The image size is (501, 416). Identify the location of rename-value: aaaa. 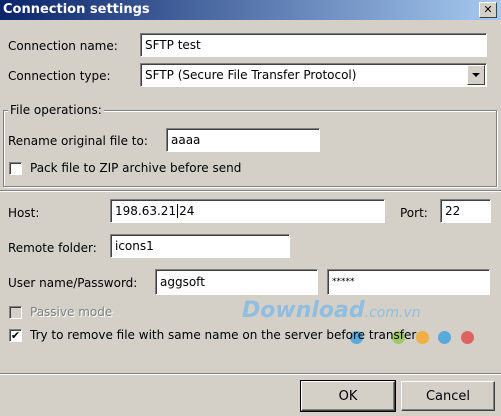
(186, 140).